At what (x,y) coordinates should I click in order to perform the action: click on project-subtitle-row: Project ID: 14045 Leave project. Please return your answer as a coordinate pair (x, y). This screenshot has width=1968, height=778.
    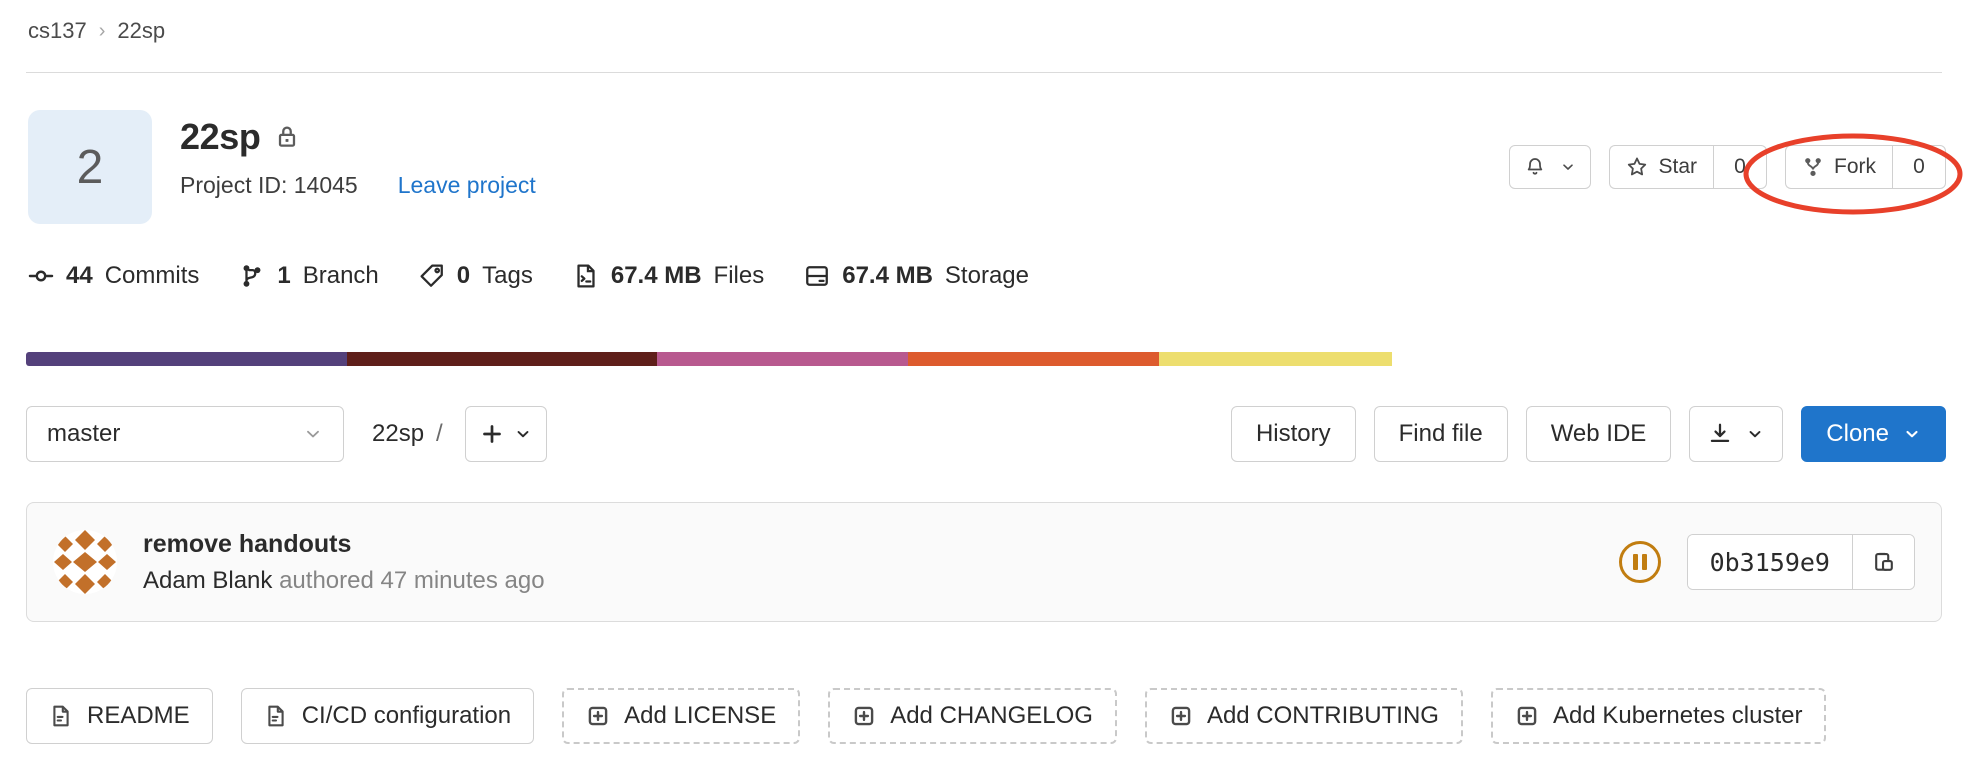
    Looking at the image, I should click on (358, 185).